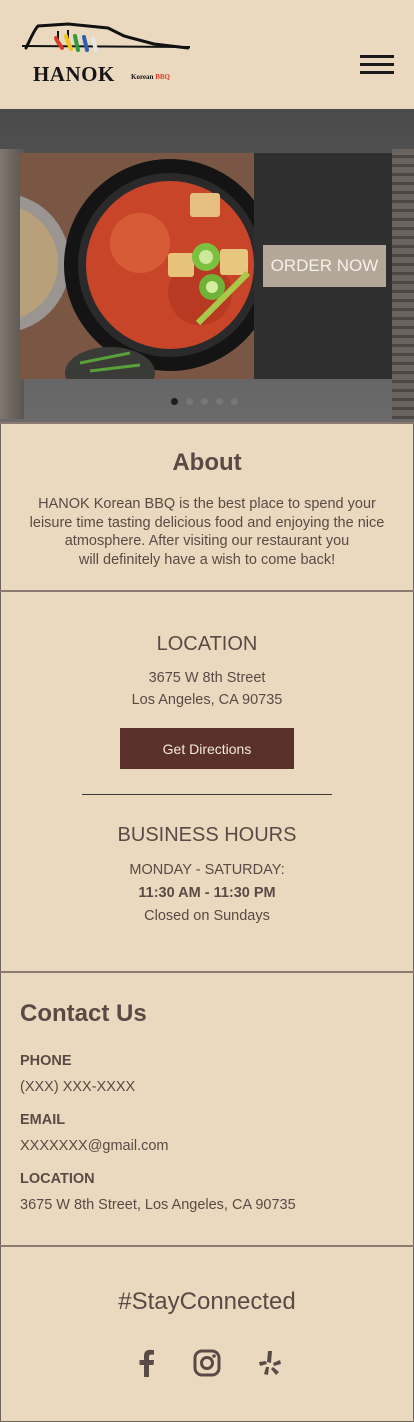 The height and width of the screenshot is (1422, 414). Describe the element at coordinates (207, 644) in the screenshot. I see `location-title: LOCATION` at that location.